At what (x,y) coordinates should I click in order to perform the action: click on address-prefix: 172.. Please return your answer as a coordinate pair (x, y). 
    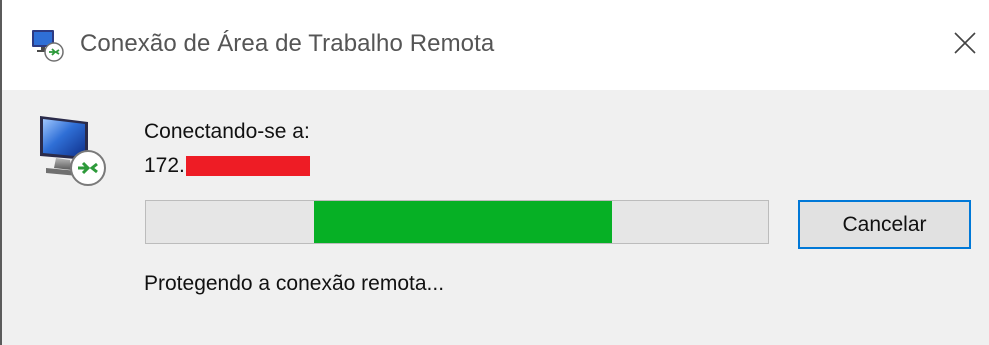
    Looking at the image, I should click on (164, 165).